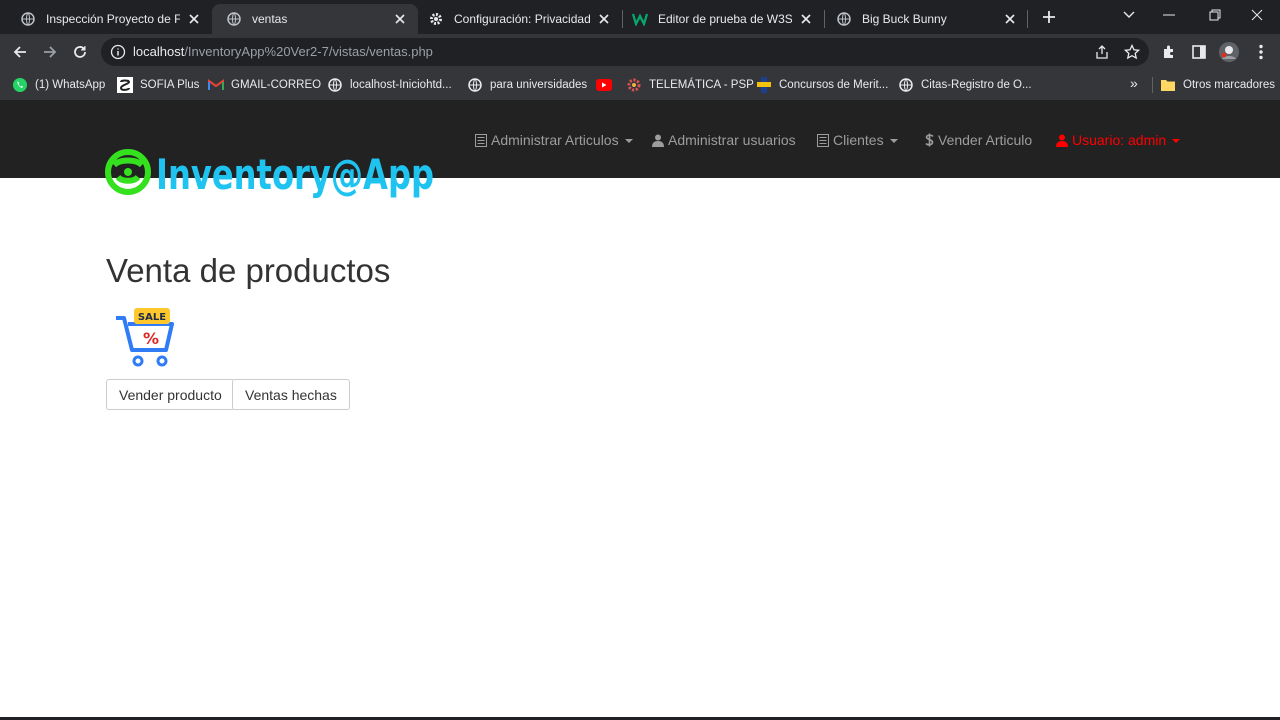  Describe the element at coordinates (125, 85) in the screenshot. I see `sofia-icon` at that location.